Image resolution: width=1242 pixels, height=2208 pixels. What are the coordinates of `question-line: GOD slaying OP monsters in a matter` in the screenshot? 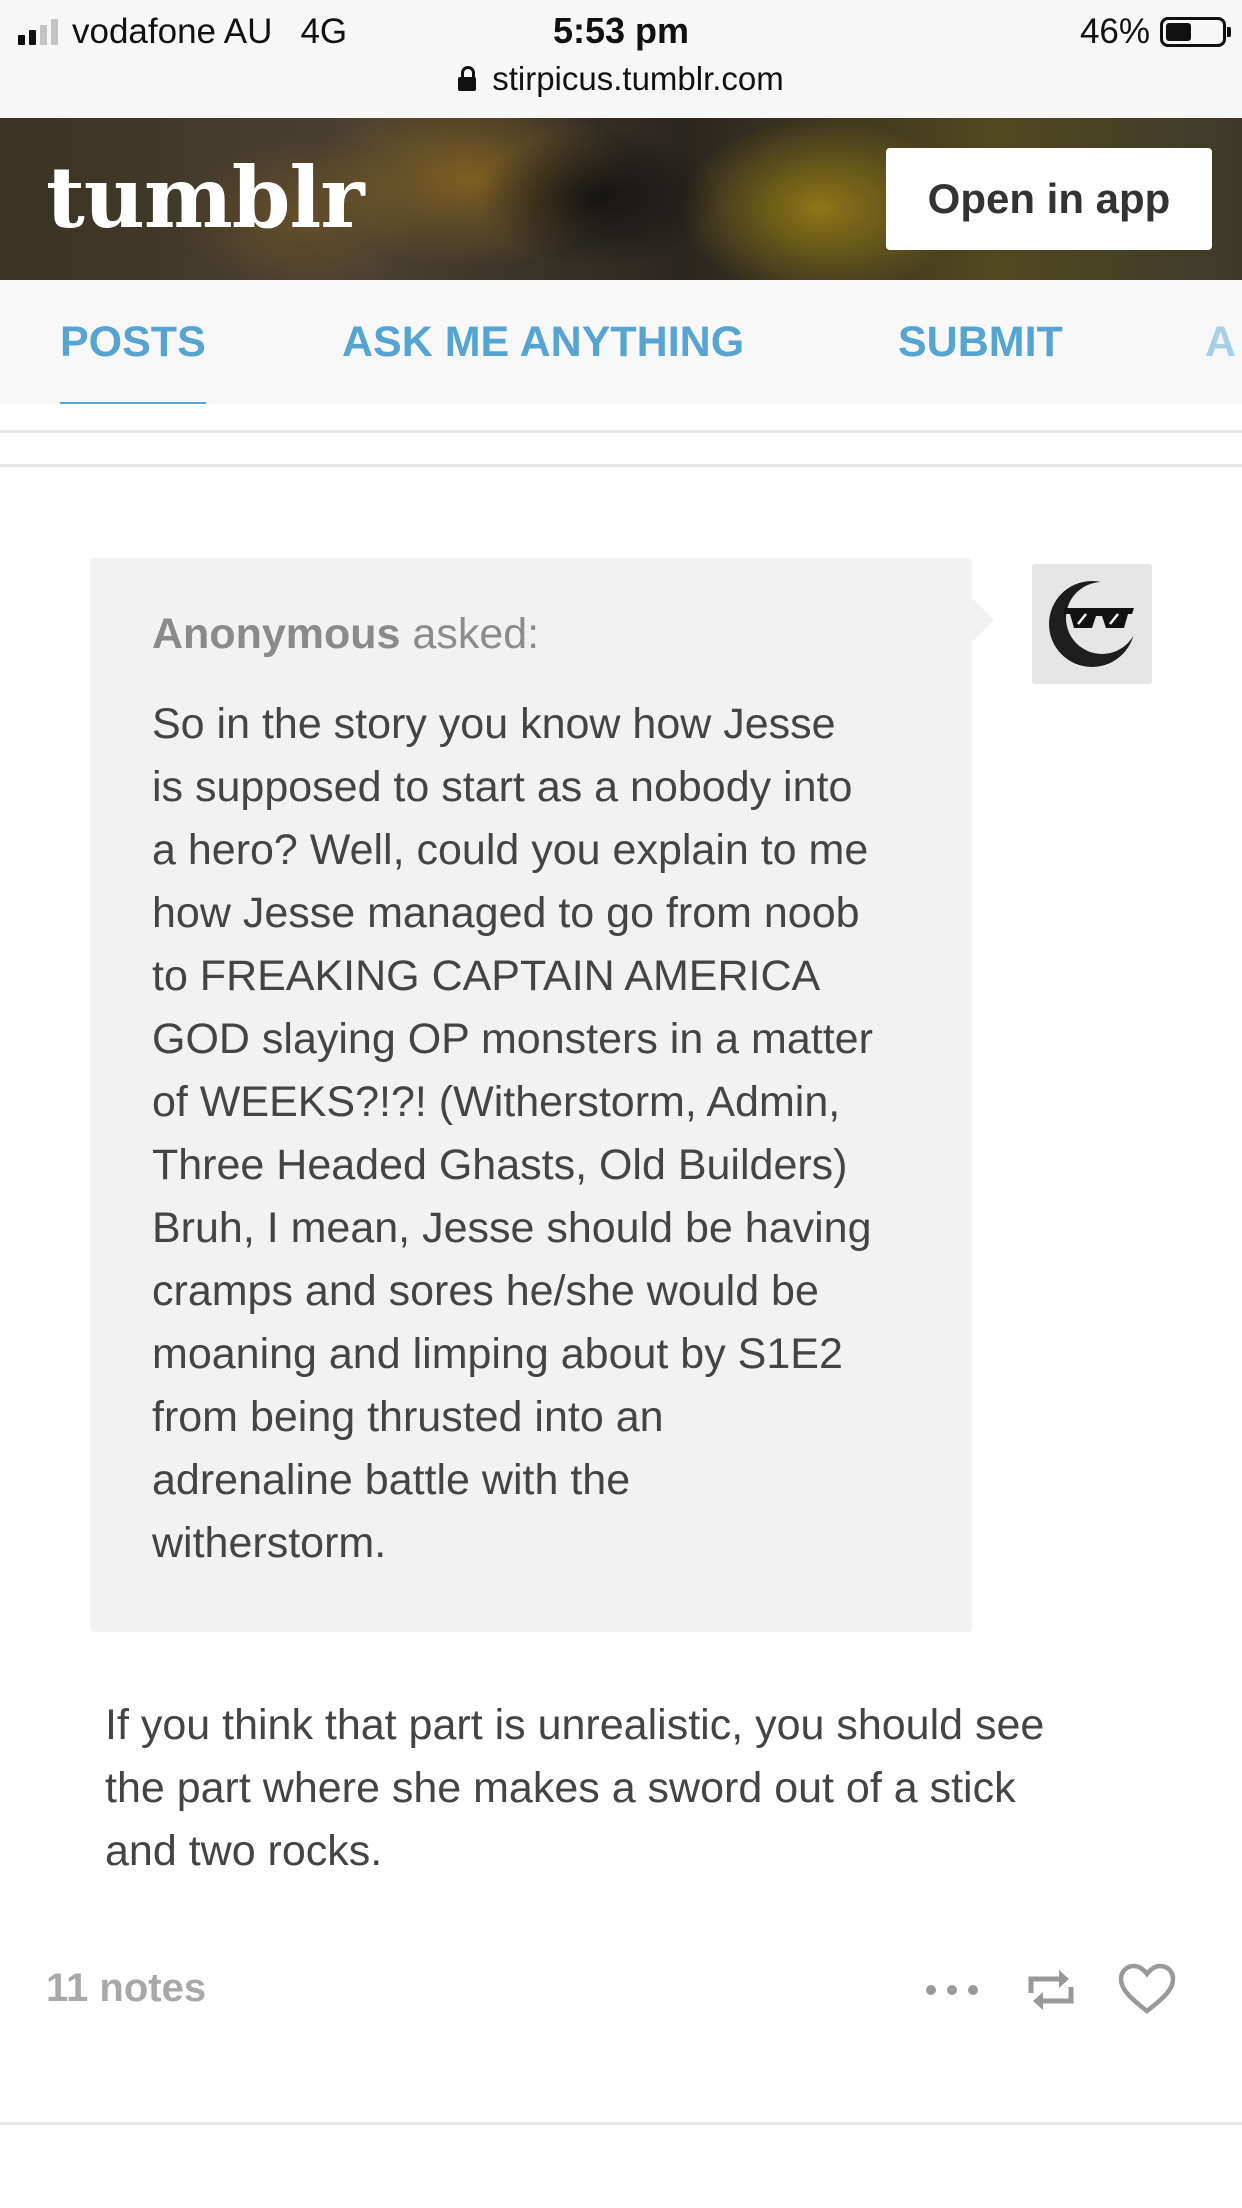 It's located at (512, 1039).